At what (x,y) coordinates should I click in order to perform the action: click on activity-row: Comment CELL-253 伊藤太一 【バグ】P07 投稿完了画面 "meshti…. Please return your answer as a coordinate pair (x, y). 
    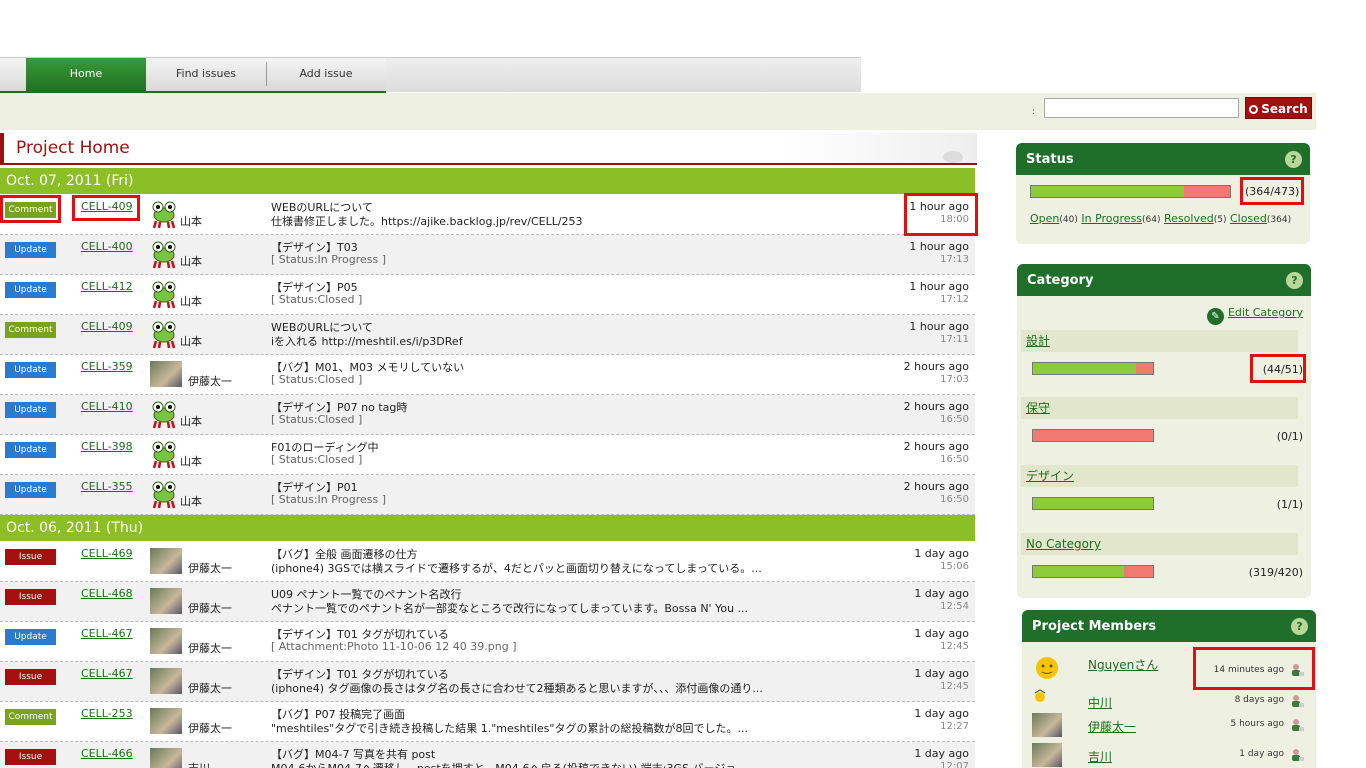
    Looking at the image, I should click on (487, 722).